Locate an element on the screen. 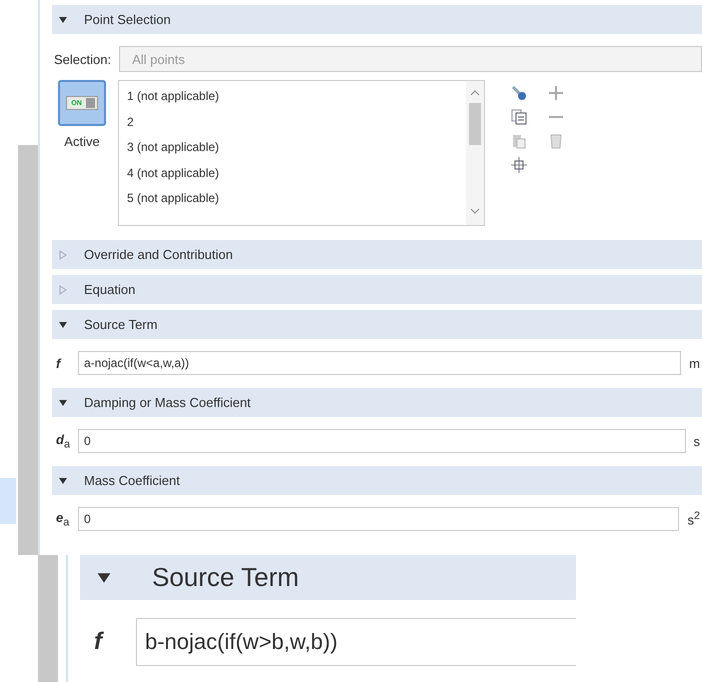 This screenshot has width=702, height=682. unit-label: m is located at coordinates (695, 363).